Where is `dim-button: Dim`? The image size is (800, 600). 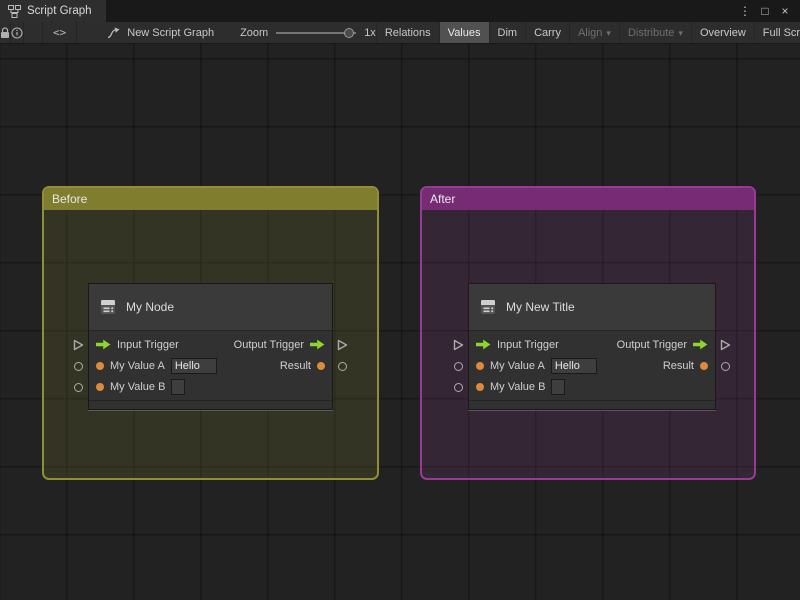 dim-button: Dim is located at coordinates (507, 32).